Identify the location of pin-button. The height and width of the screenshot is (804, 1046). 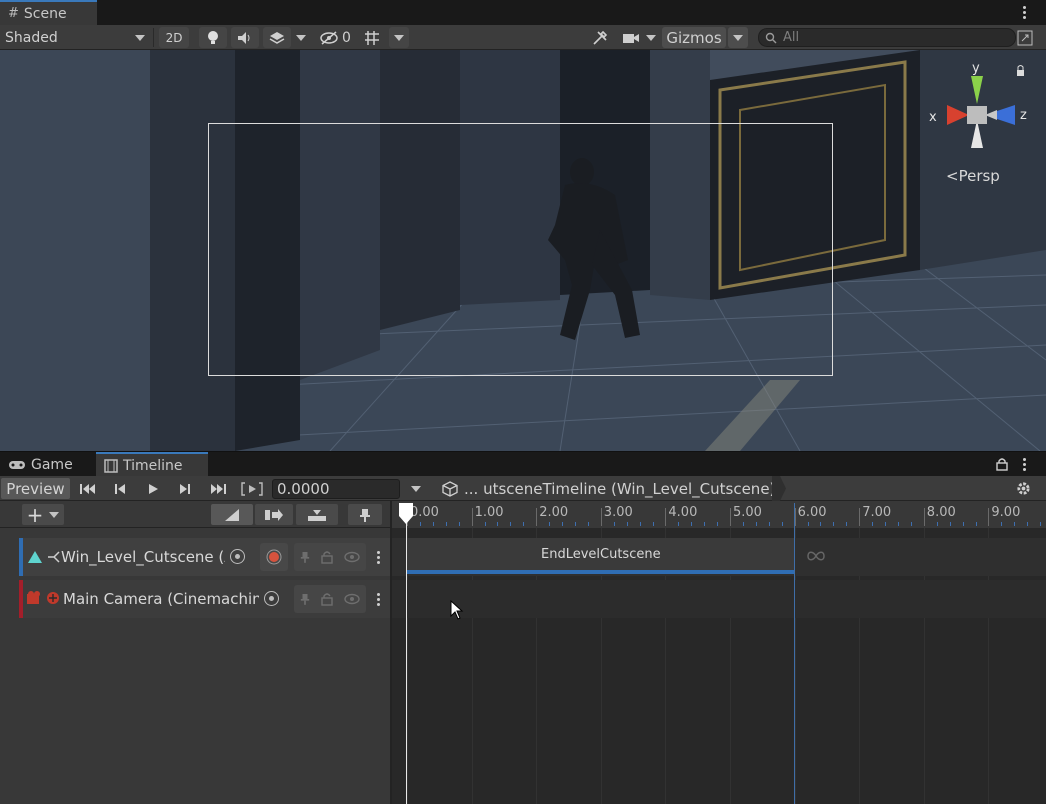
(365, 514).